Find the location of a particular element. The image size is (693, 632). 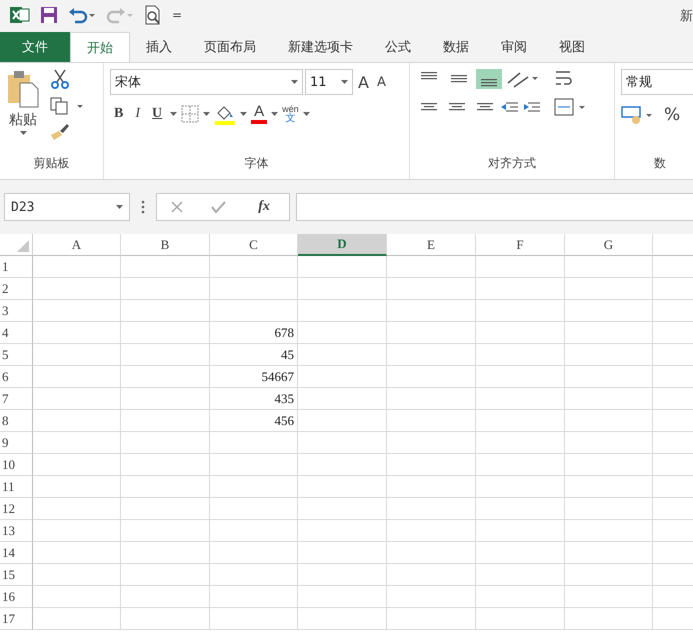

row-header: 10 is located at coordinates (16, 465).